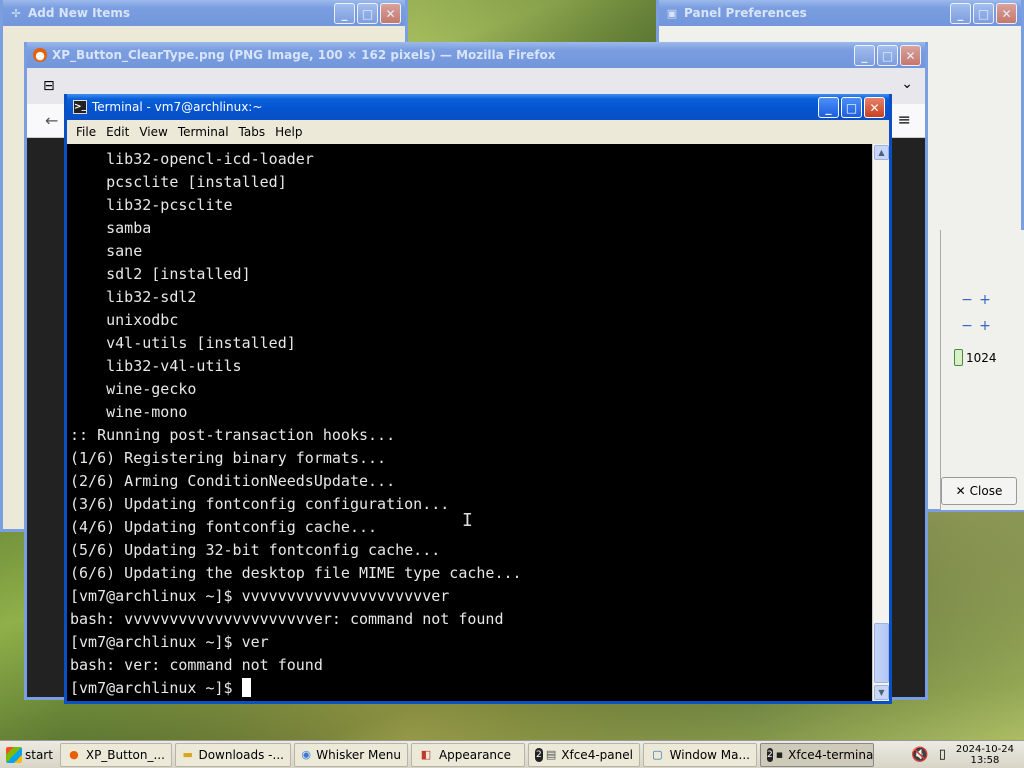 The image size is (1024, 768). Describe the element at coordinates (133, 297) in the screenshot. I see `terminal-line: lib32-sdl2` at that location.